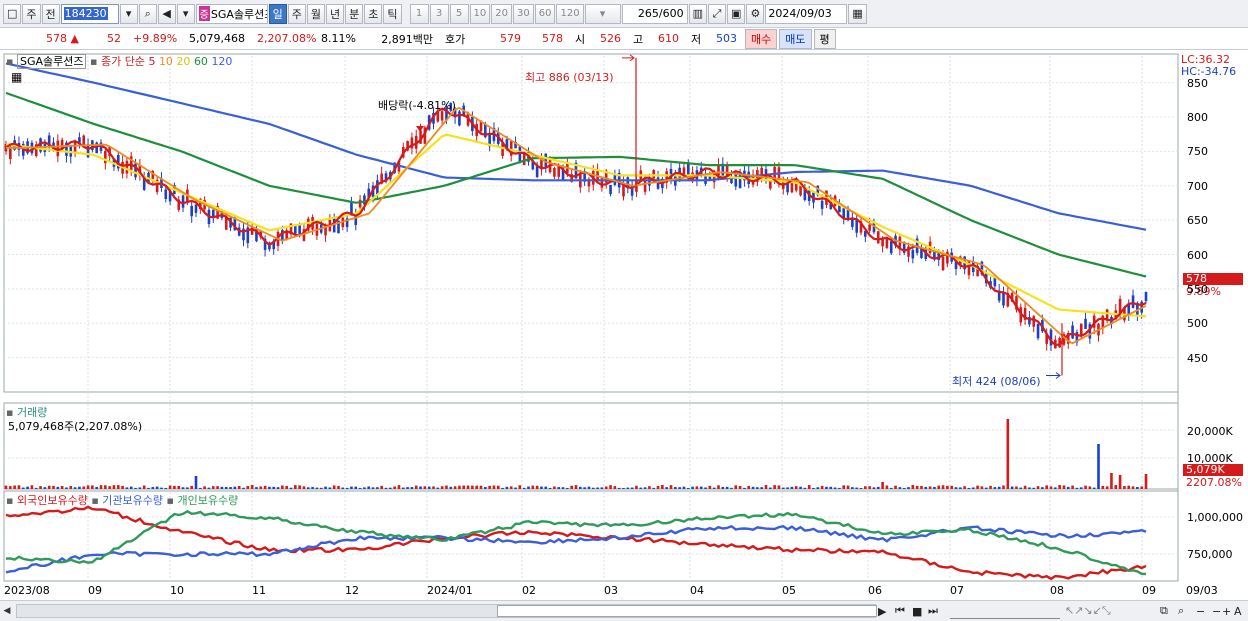 The image size is (1248, 621). I want to click on interval-tab: 3, so click(439, 13).